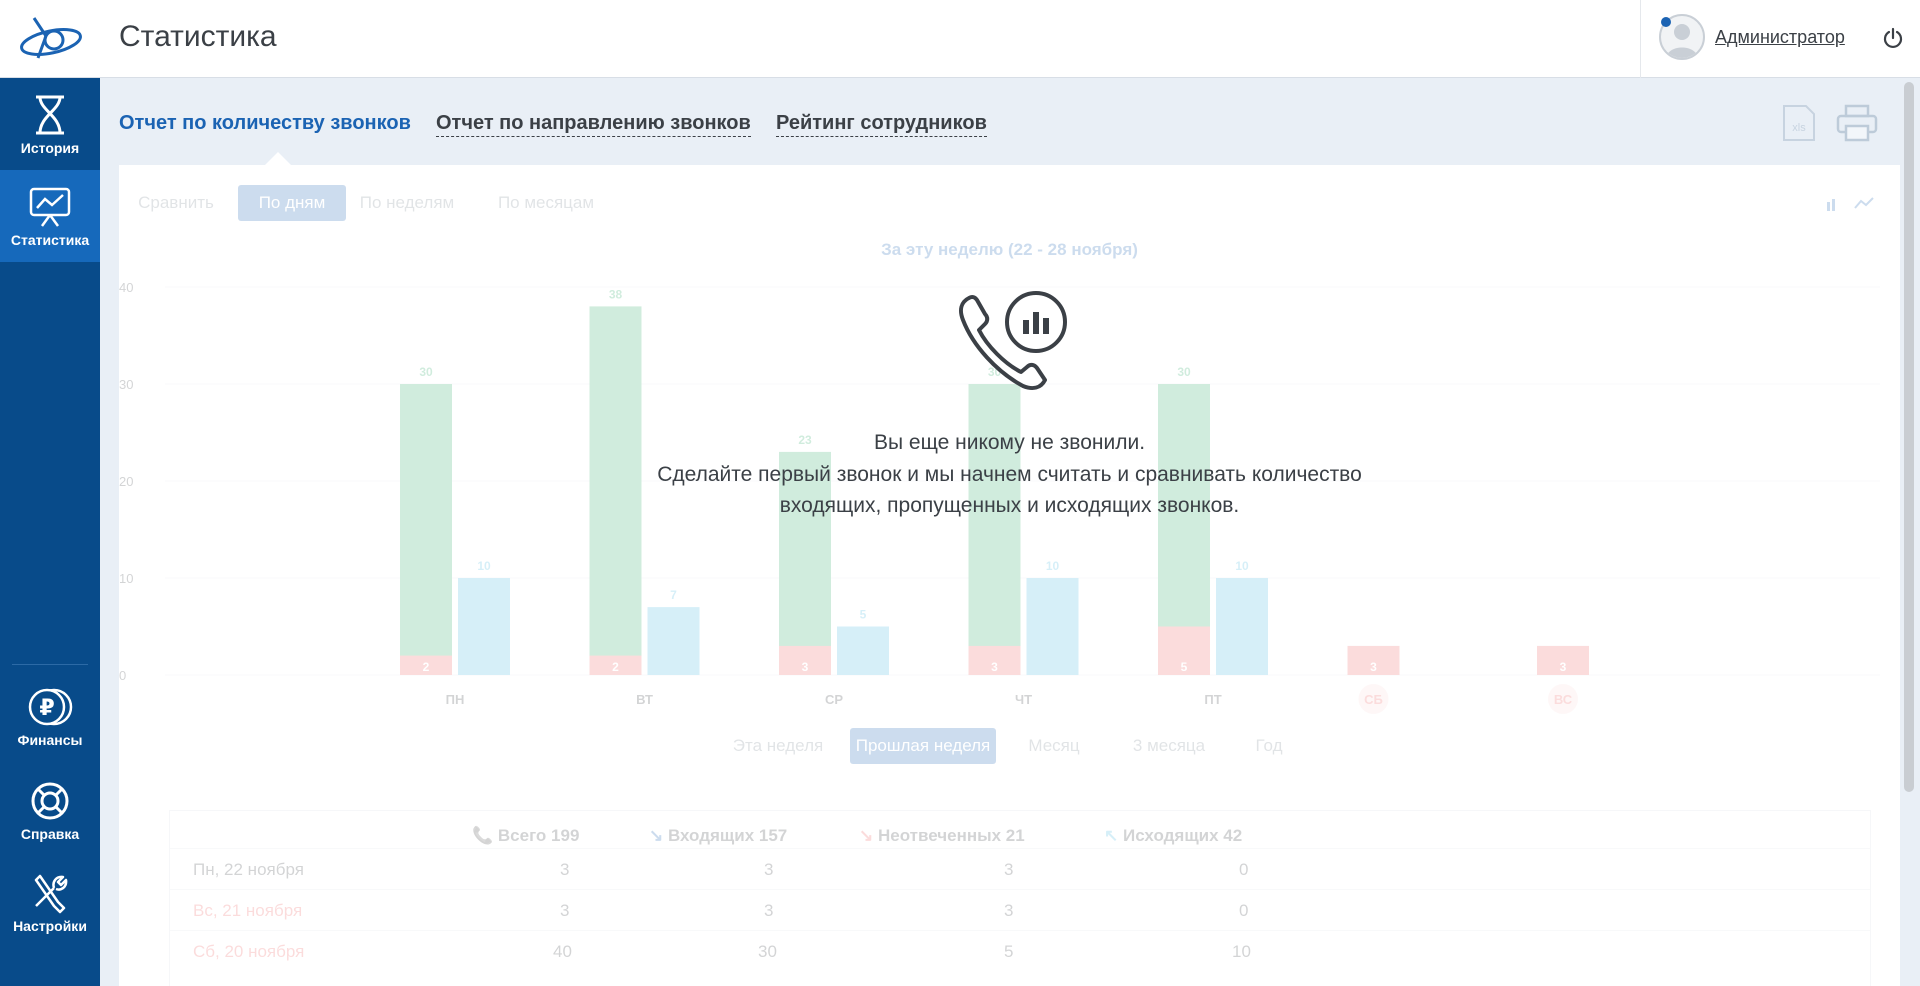 The image size is (1920, 986). I want to click on incoming-arrow-icon: ↘, so click(658, 835).